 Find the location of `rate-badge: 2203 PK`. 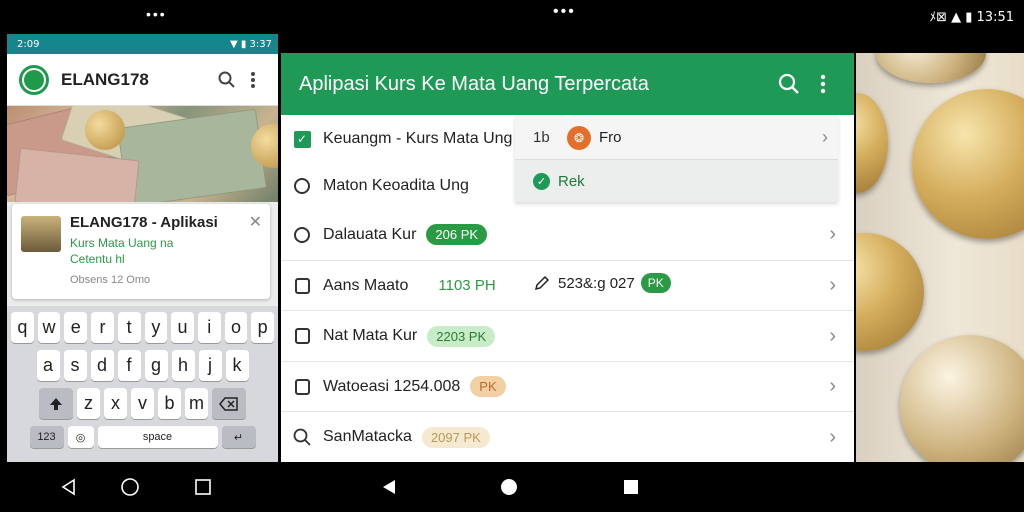

rate-badge: 2203 PK is located at coordinates (461, 336).